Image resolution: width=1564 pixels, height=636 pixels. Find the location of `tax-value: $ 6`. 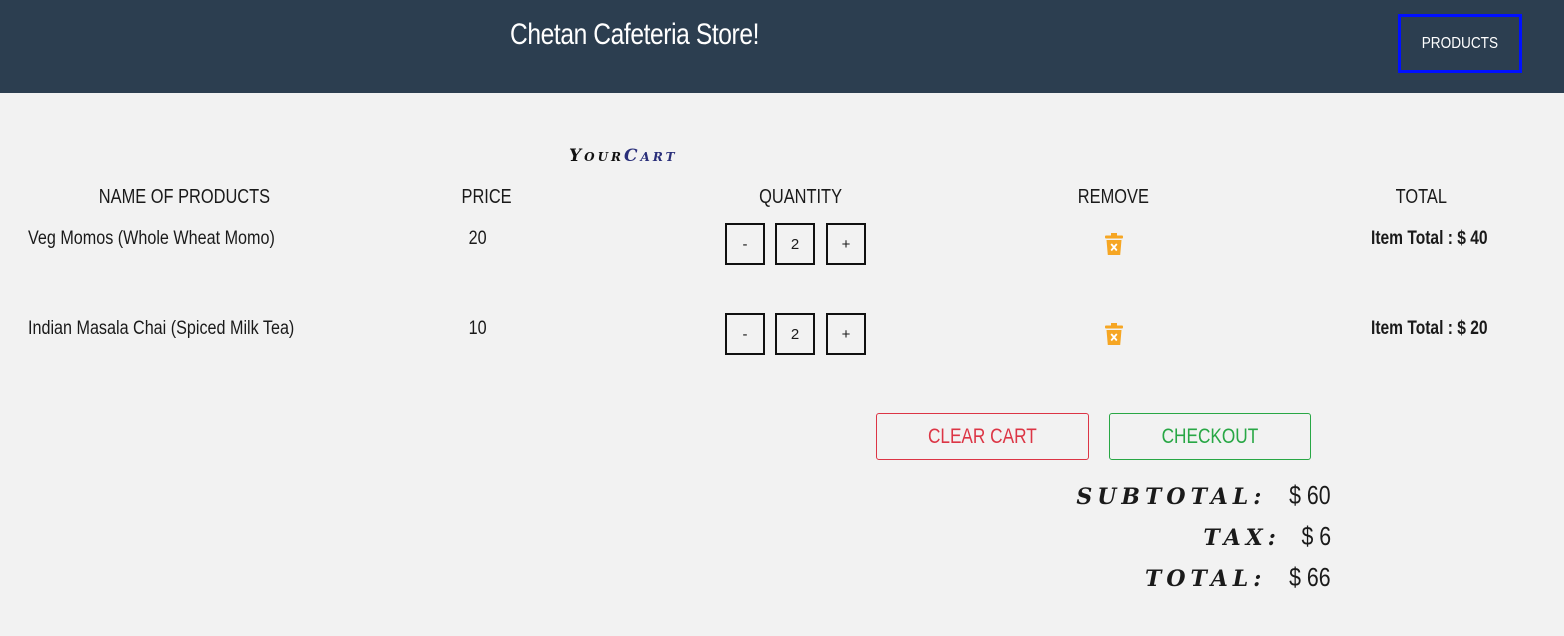

tax-value: $ 6 is located at coordinates (1316, 536).